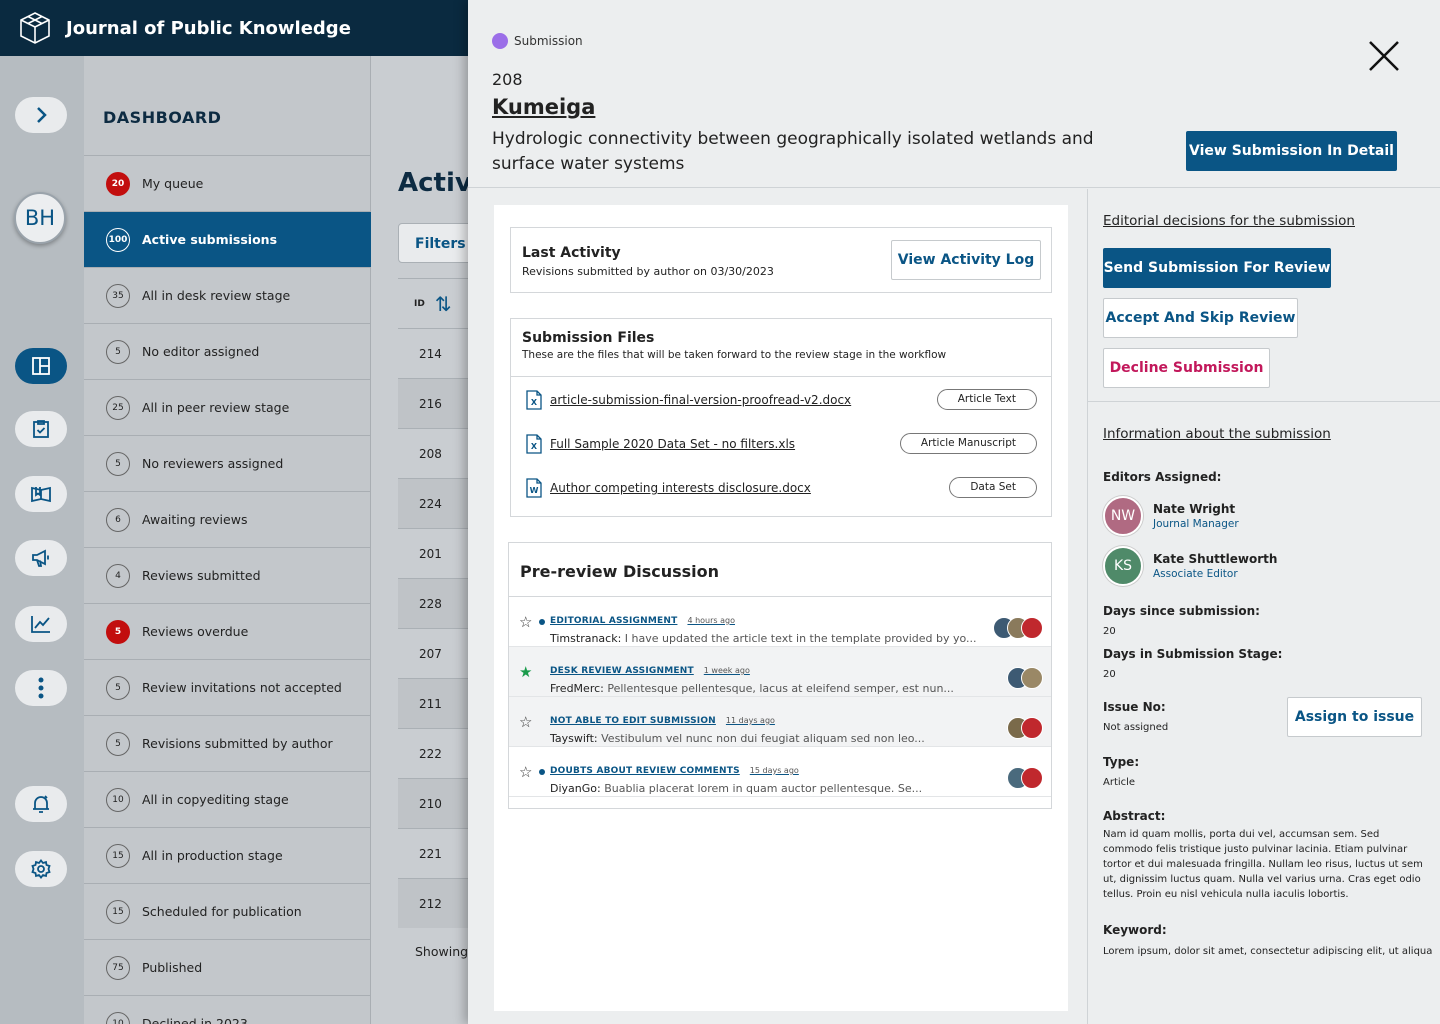 The image size is (1440, 1024). Describe the element at coordinates (586, 638) in the screenshot. I see `discussion-author: Timstranack:` at that location.